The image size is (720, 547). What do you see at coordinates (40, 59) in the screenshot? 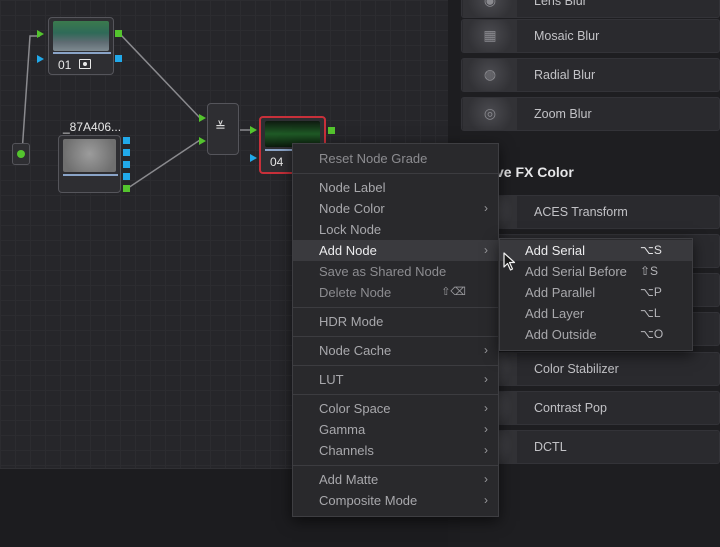
I see `node-01-input-alpha` at bounding box center [40, 59].